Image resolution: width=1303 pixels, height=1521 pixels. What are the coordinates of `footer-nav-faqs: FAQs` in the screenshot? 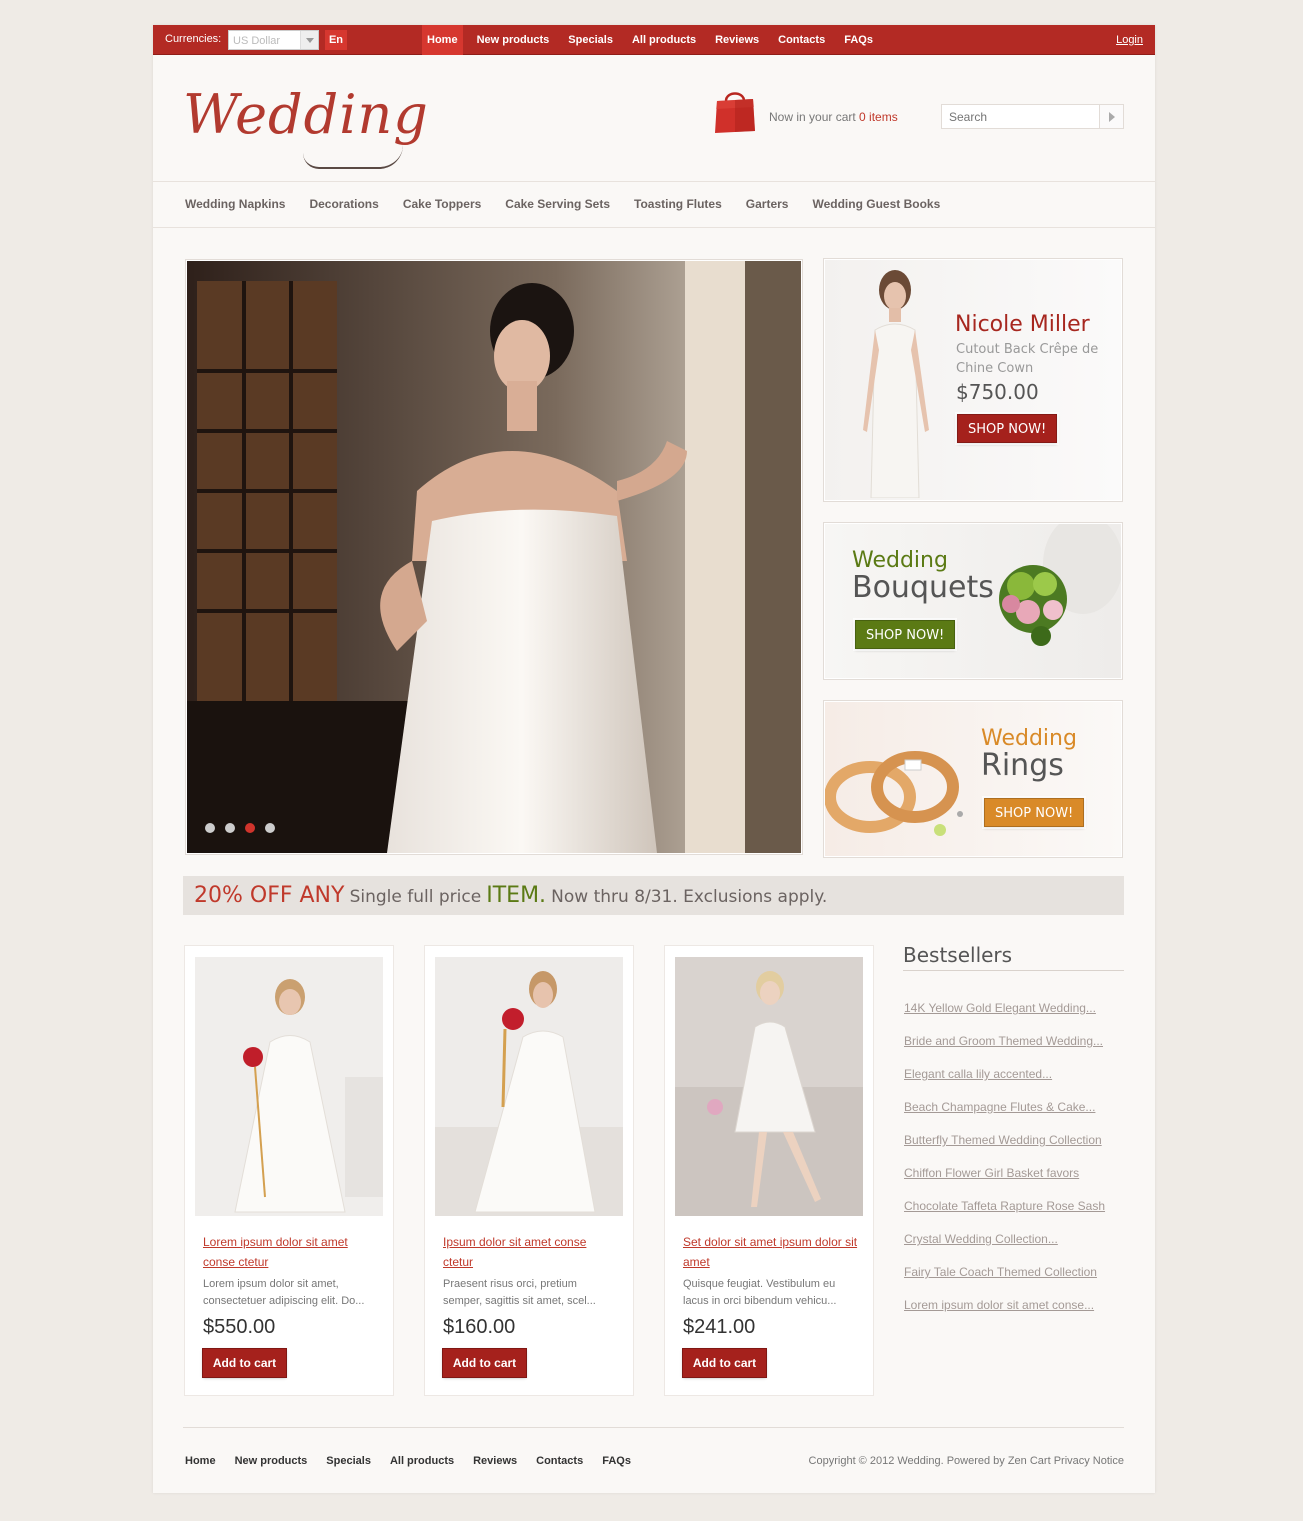 It's located at (616, 1461).